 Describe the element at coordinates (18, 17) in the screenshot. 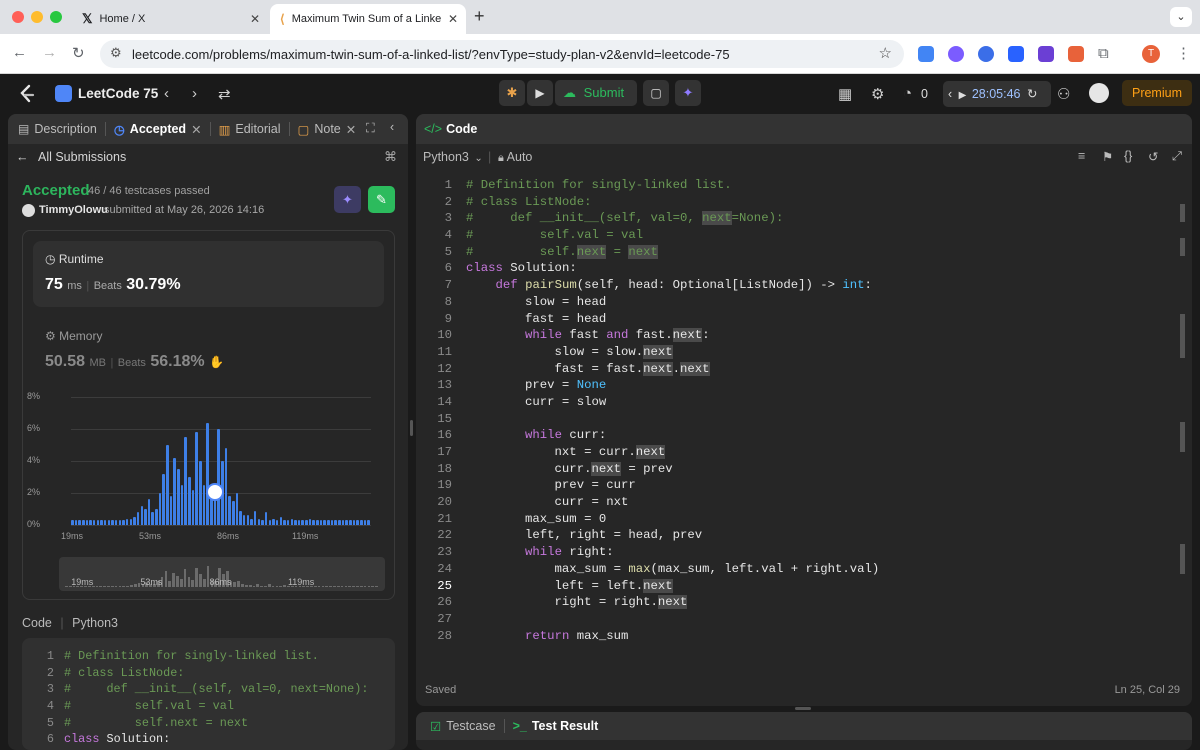

I see `close-window-button` at that location.